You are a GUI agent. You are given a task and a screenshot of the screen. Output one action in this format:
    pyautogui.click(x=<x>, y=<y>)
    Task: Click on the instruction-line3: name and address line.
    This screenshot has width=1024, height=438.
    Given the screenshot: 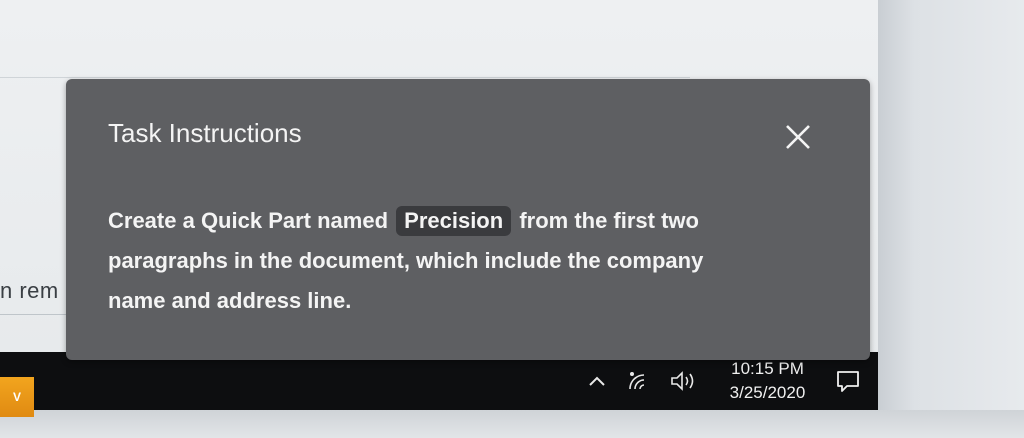 What is the action you would take?
    pyautogui.click(x=230, y=300)
    